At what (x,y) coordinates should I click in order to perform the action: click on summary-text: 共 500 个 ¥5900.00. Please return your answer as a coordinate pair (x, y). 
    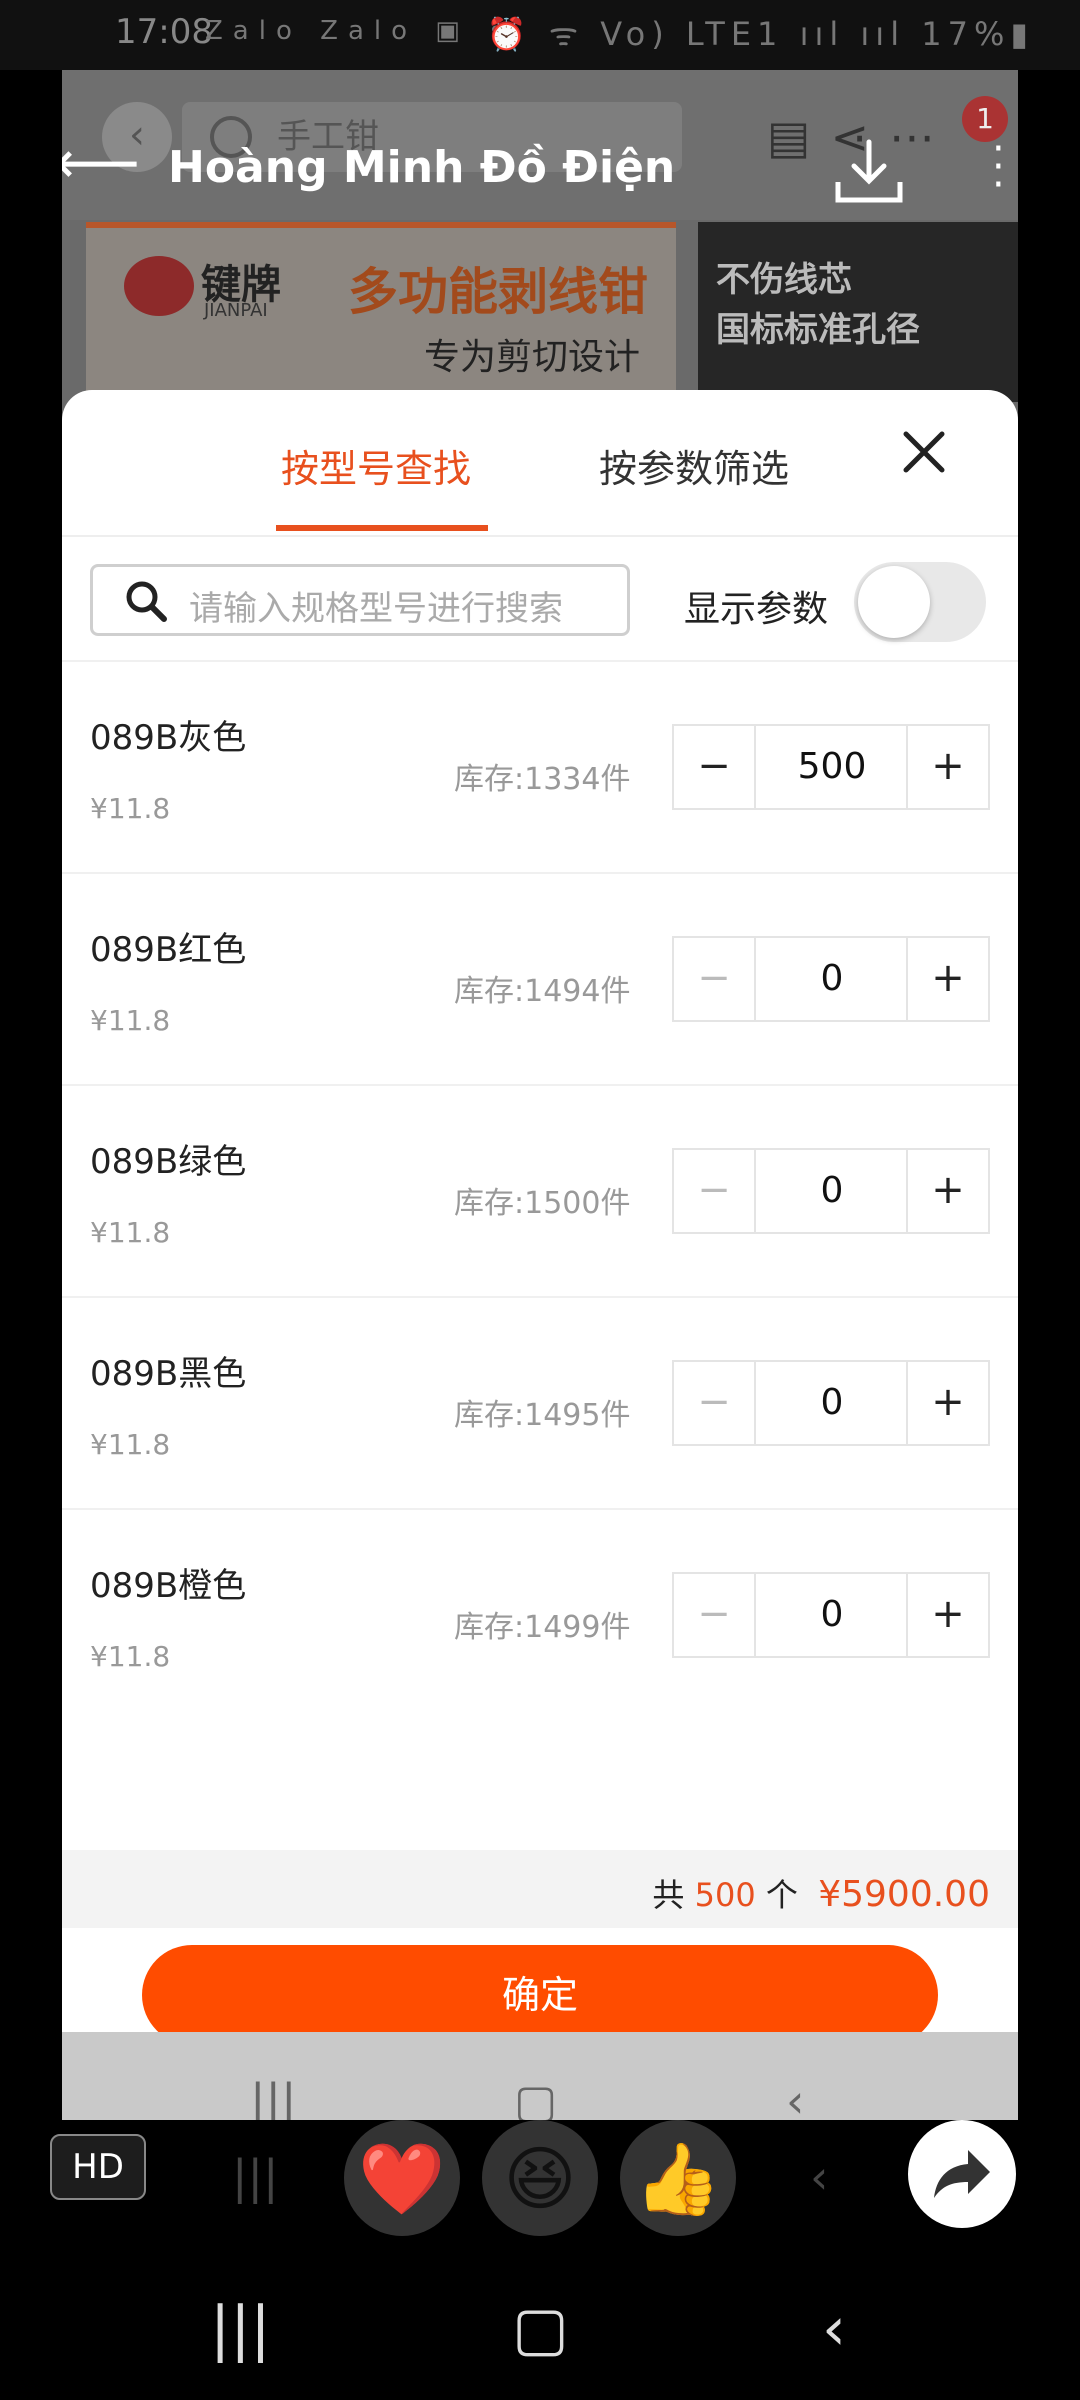
    Looking at the image, I should click on (821, 1893).